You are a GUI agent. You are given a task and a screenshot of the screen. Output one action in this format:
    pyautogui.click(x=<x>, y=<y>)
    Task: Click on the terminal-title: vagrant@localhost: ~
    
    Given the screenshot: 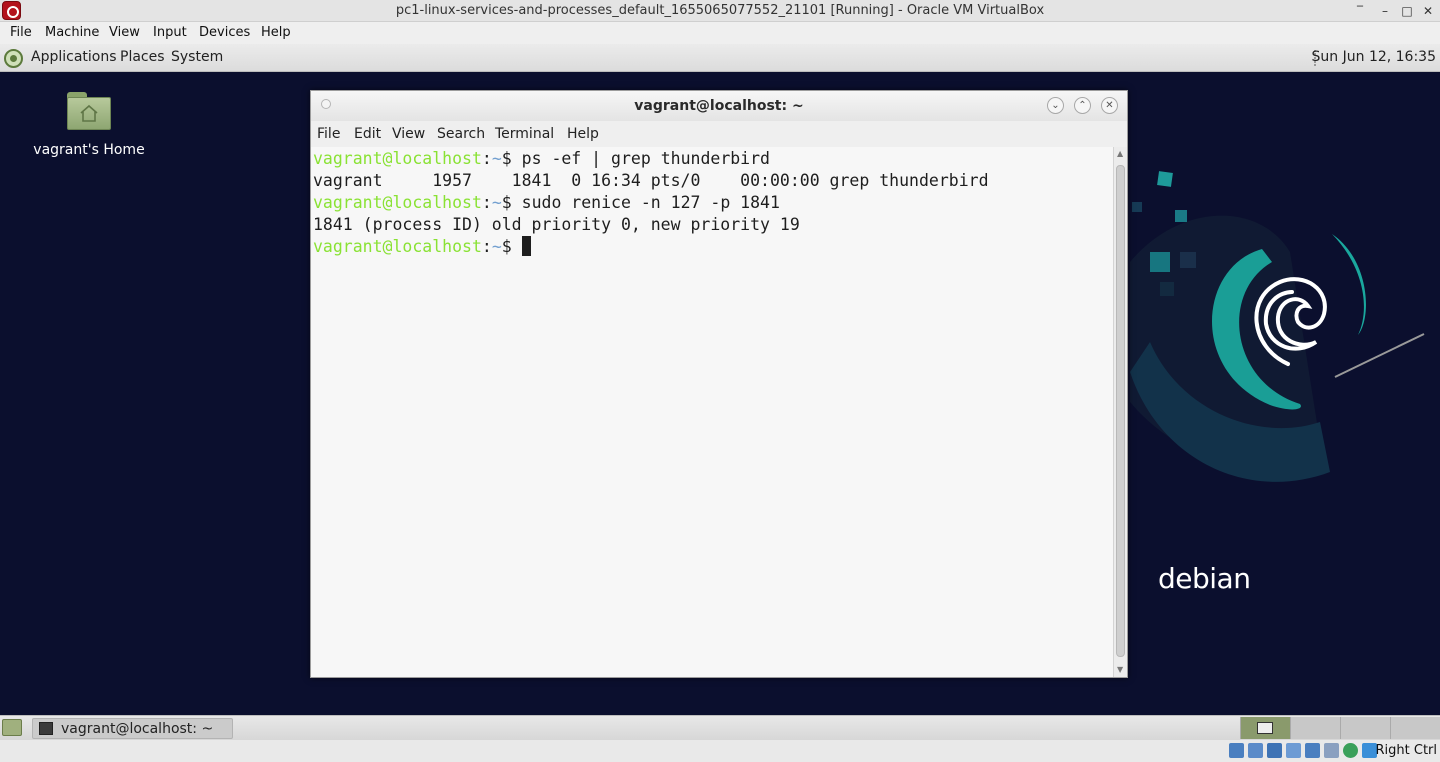 What is the action you would take?
    pyautogui.click(x=719, y=106)
    